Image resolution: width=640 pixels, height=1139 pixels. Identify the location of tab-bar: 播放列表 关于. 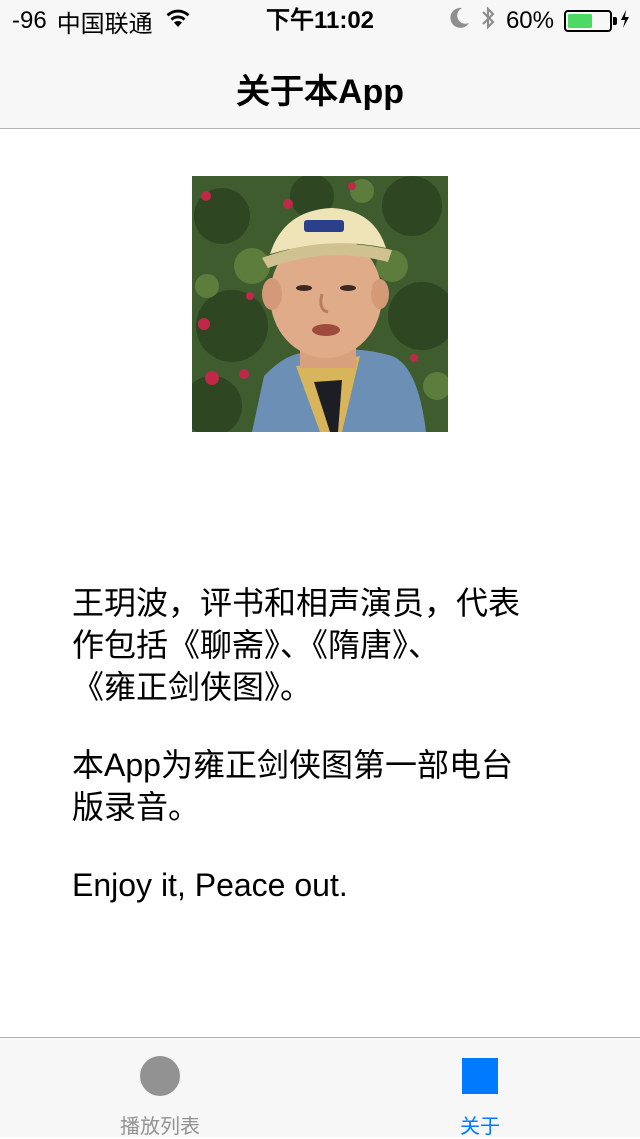
(320, 1087).